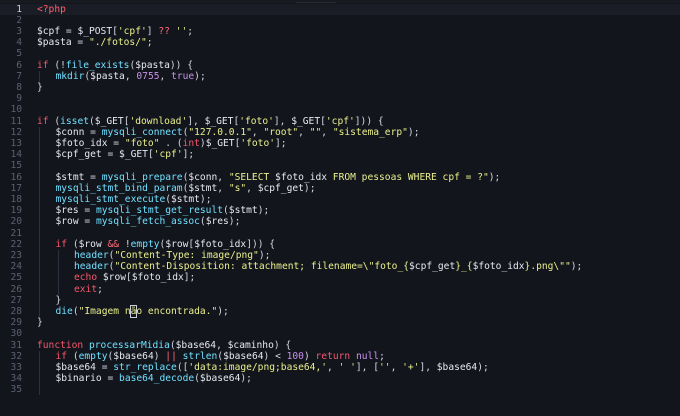 The width and height of the screenshot is (680, 416). Describe the element at coordinates (367, 367) in the screenshot. I see `code-token: ], [` at that location.